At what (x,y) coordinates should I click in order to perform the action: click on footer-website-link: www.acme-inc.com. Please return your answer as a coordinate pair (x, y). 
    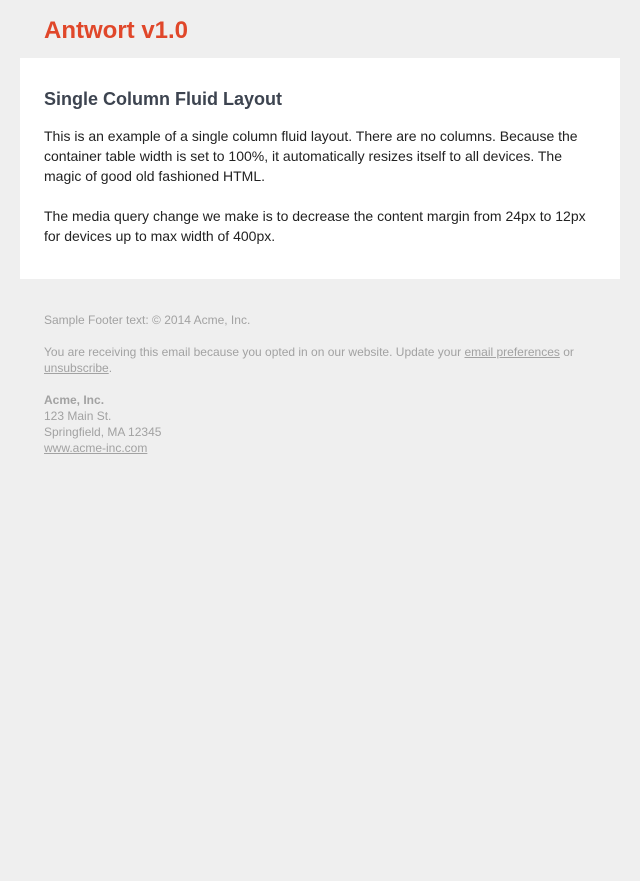
    Looking at the image, I should click on (320, 448).